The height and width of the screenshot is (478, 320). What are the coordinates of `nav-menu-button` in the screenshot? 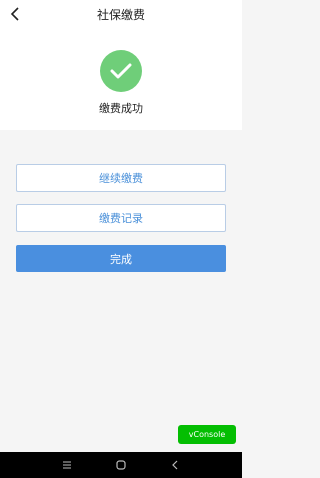 It's located at (67, 465).